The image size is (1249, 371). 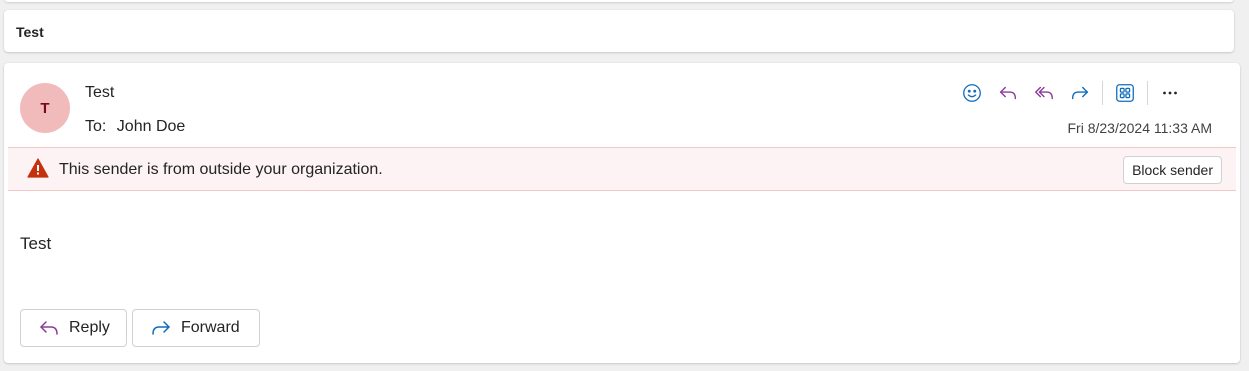 I want to click on reply-all-icon, so click(x=1044, y=93).